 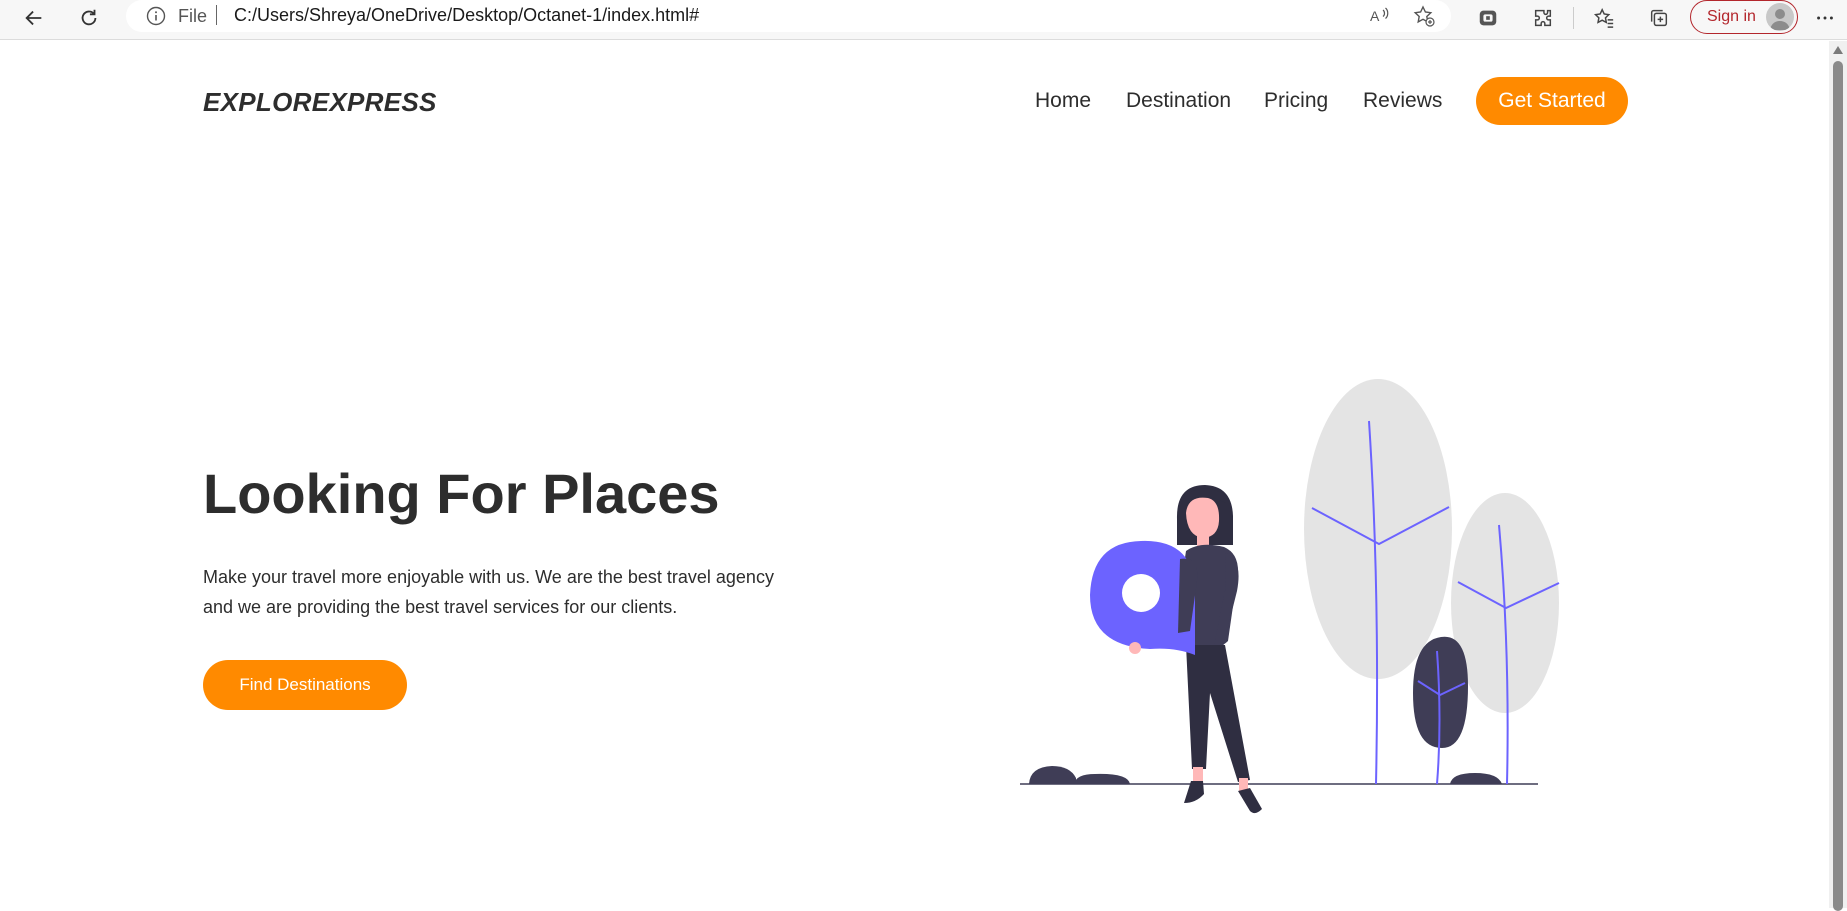 What do you see at coordinates (1290, 596) in the screenshot?
I see `travel-illustration` at bounding box center [1290, 596].